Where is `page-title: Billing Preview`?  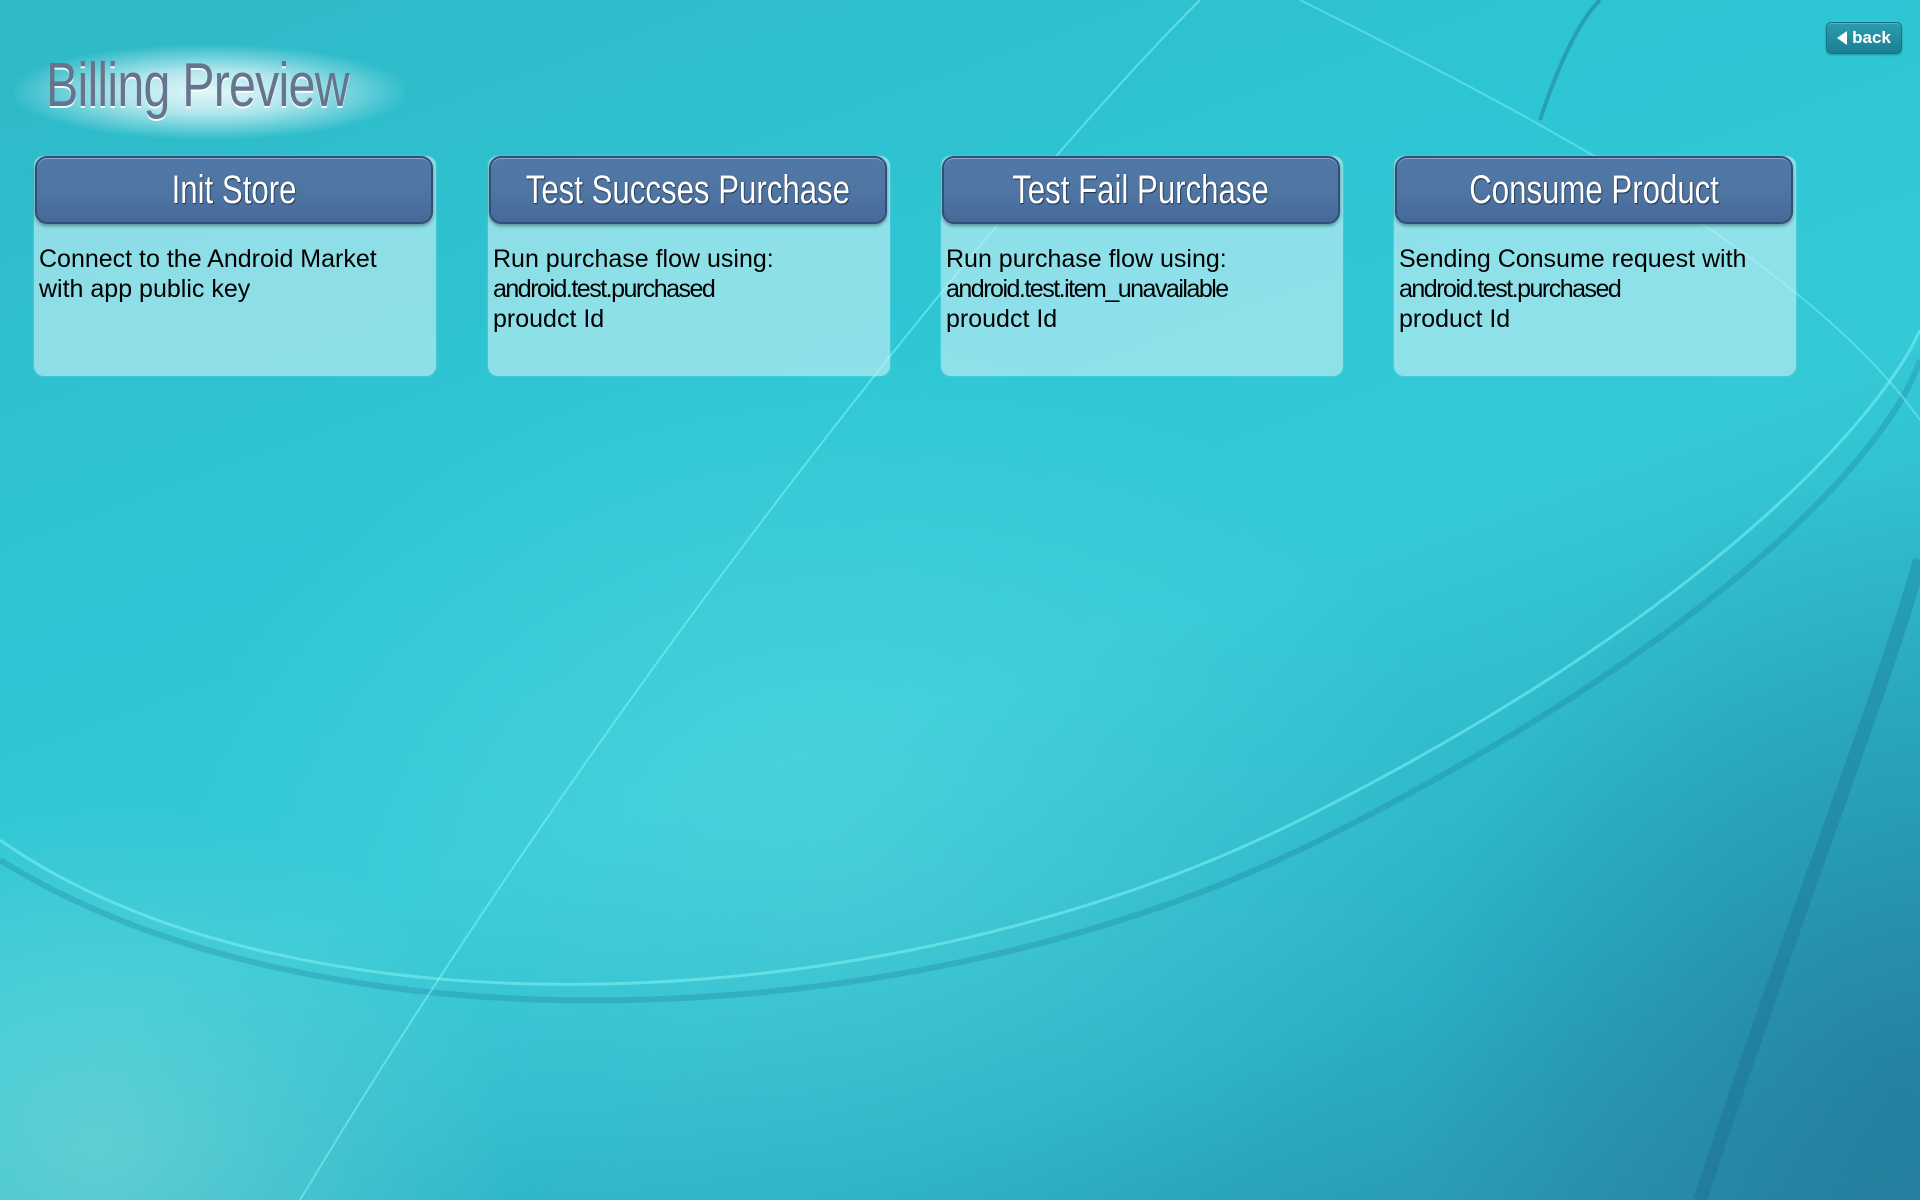
page-title: Billing Preview is located at coordinates (198, 85).